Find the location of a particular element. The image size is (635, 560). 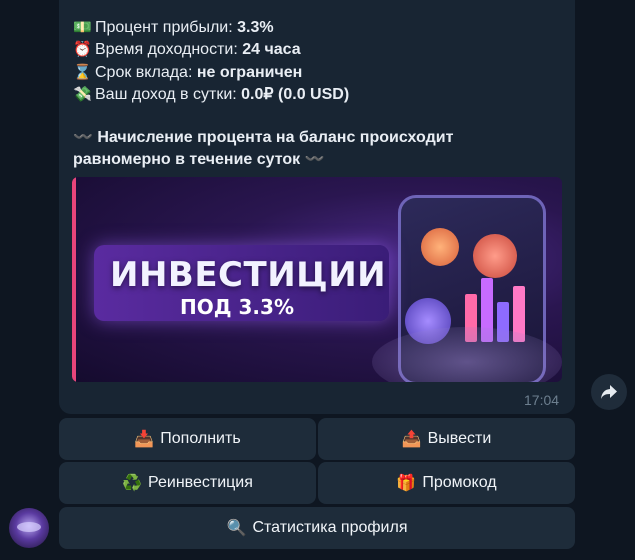

withdraw-button: 📤 Вывести is located at coordinates (446, 439).